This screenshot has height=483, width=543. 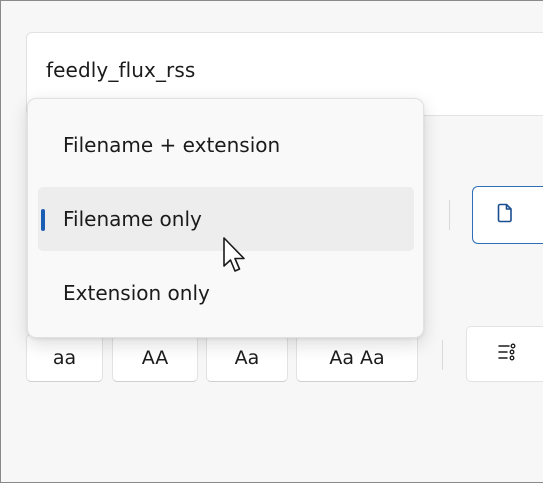 I want to click on mouse-pointer-icon, so click(x=236, y=256).